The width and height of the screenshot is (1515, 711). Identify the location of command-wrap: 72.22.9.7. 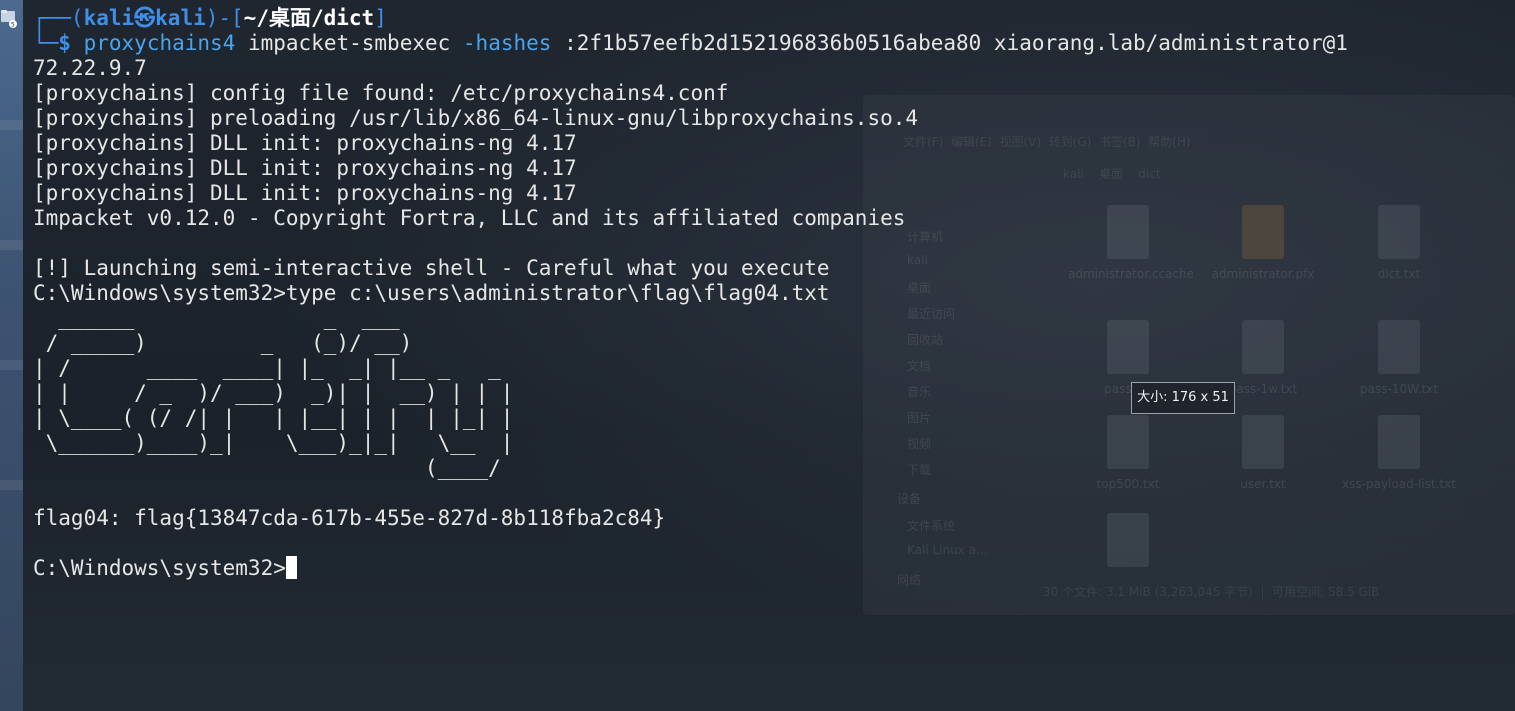
(90, 68).